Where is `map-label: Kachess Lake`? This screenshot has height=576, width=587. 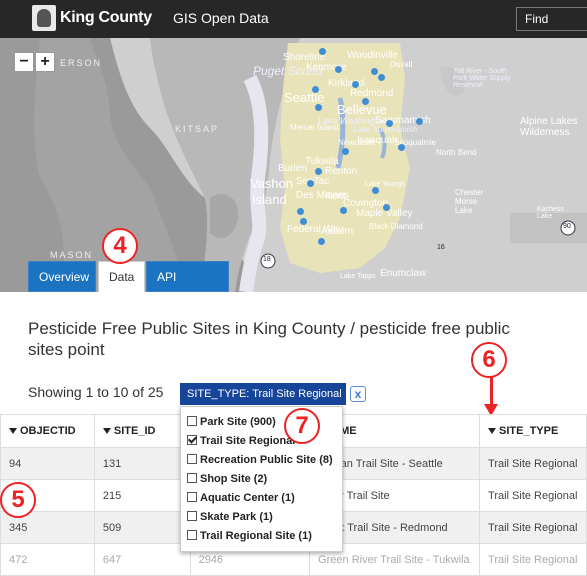
map-label: Kachess Lake is located at coordinates (550, 213).